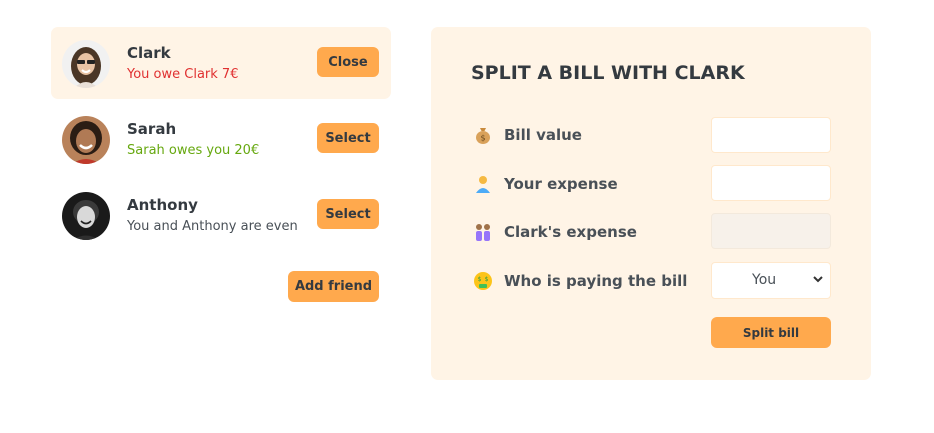 Image resolution: width=934 pixels, height=433 pixels. I want to click on friend-info: Clark You owe Clark 7€, so click(182, 63).